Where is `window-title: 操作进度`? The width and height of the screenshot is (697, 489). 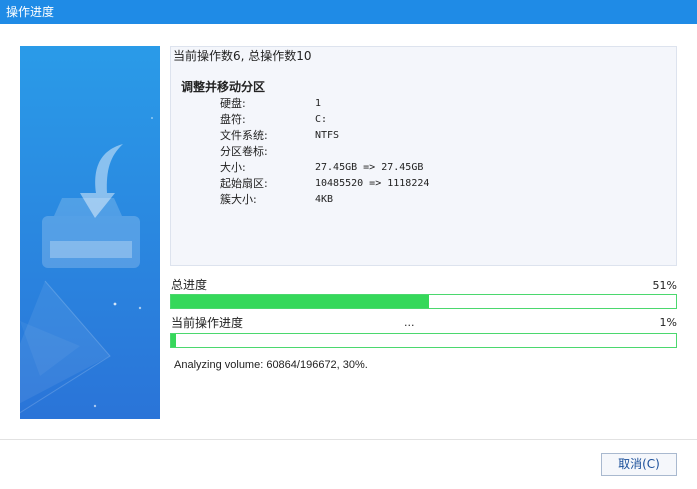 window-title: 操作进度 is located at coordinates (30, 12).